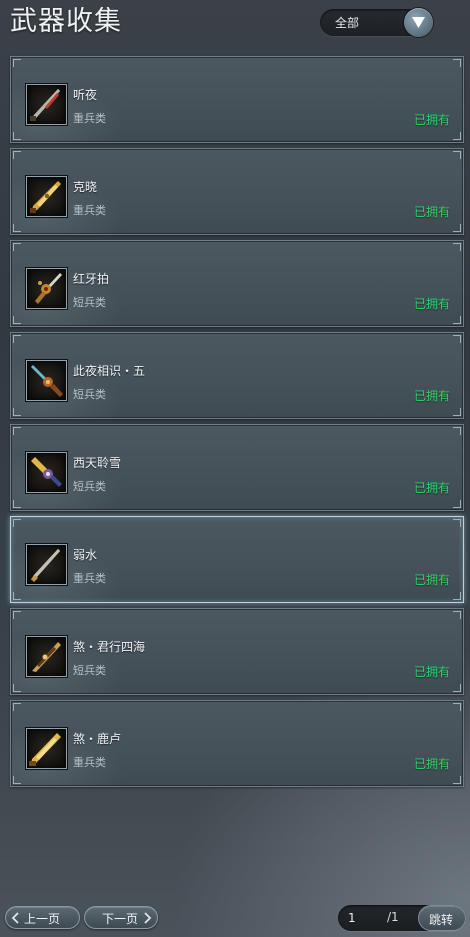  What do you see at coordinates (237, 467) in the screenshot?
I see `weapon-card: 西天聆雪 短兵类 已拥有` at bounding box center [237, 467].